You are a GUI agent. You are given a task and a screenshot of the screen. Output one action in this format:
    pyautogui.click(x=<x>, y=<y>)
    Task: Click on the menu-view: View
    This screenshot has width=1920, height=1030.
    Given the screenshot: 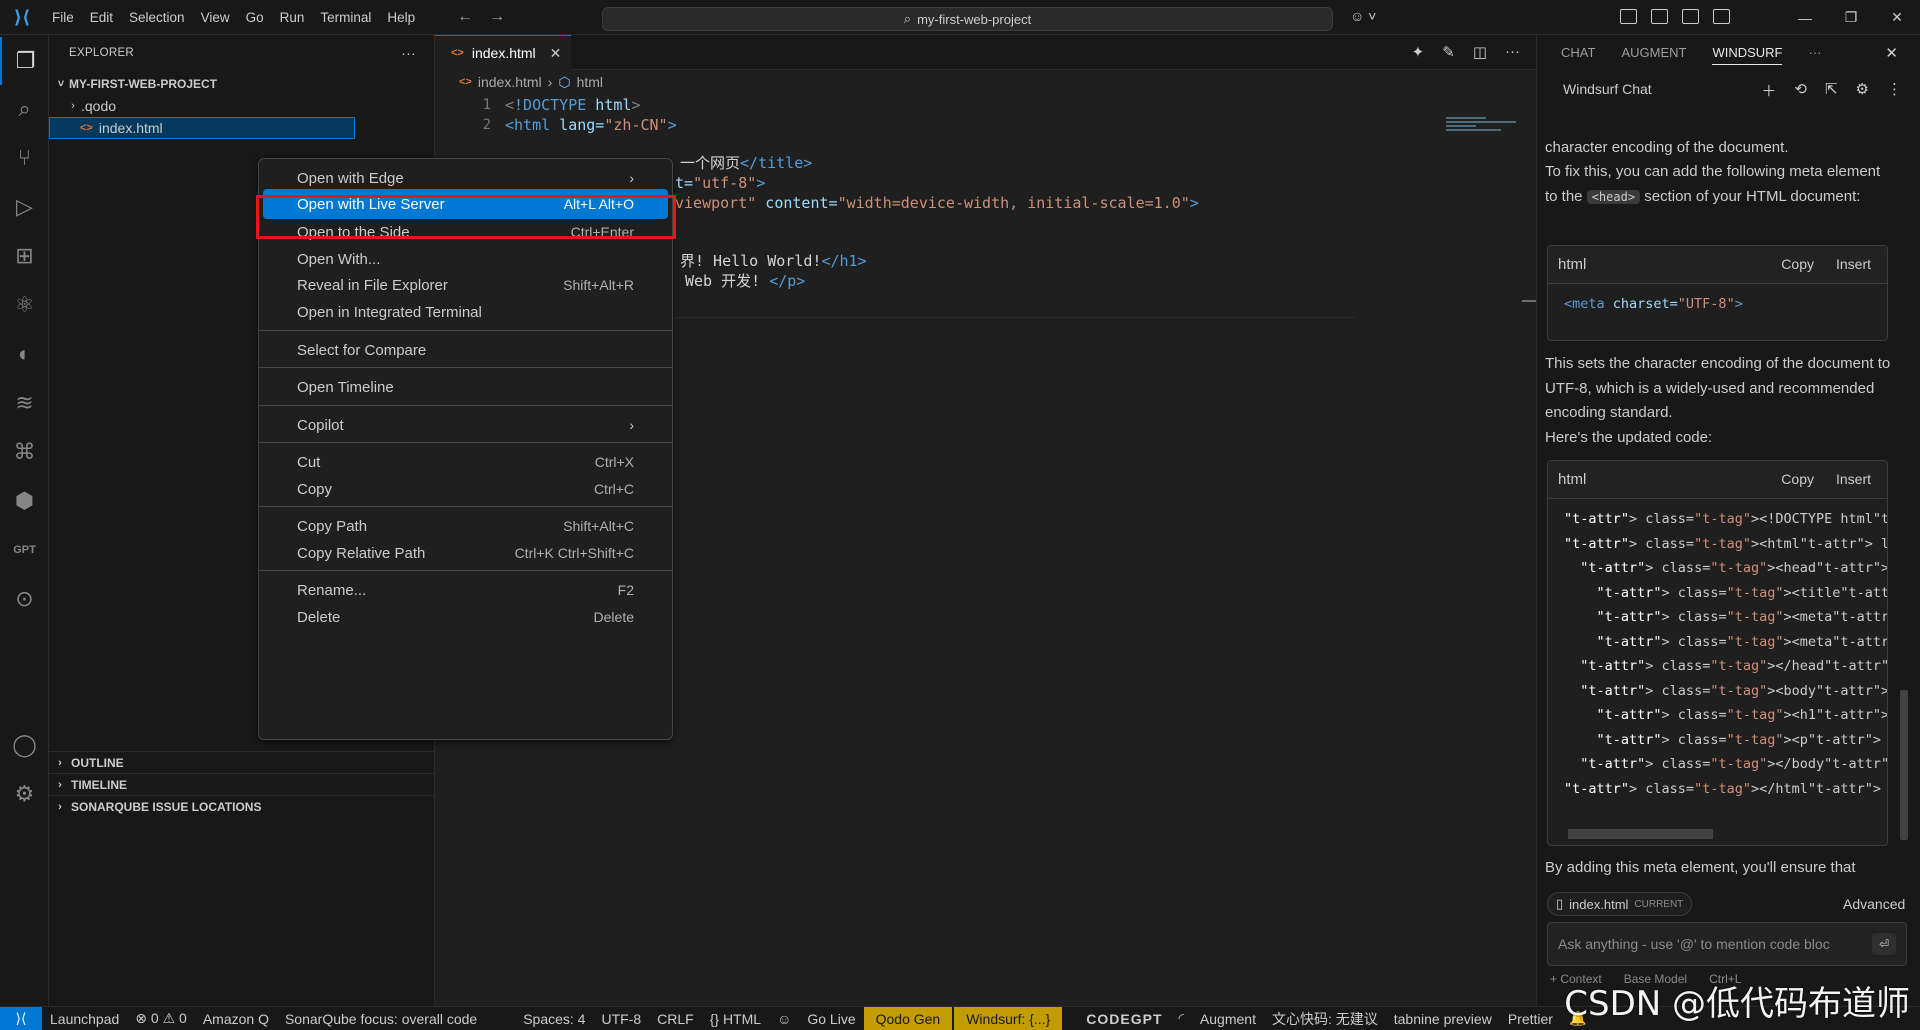 What is the action you would take?
    pyautogui.click(x=215, y=17)
    